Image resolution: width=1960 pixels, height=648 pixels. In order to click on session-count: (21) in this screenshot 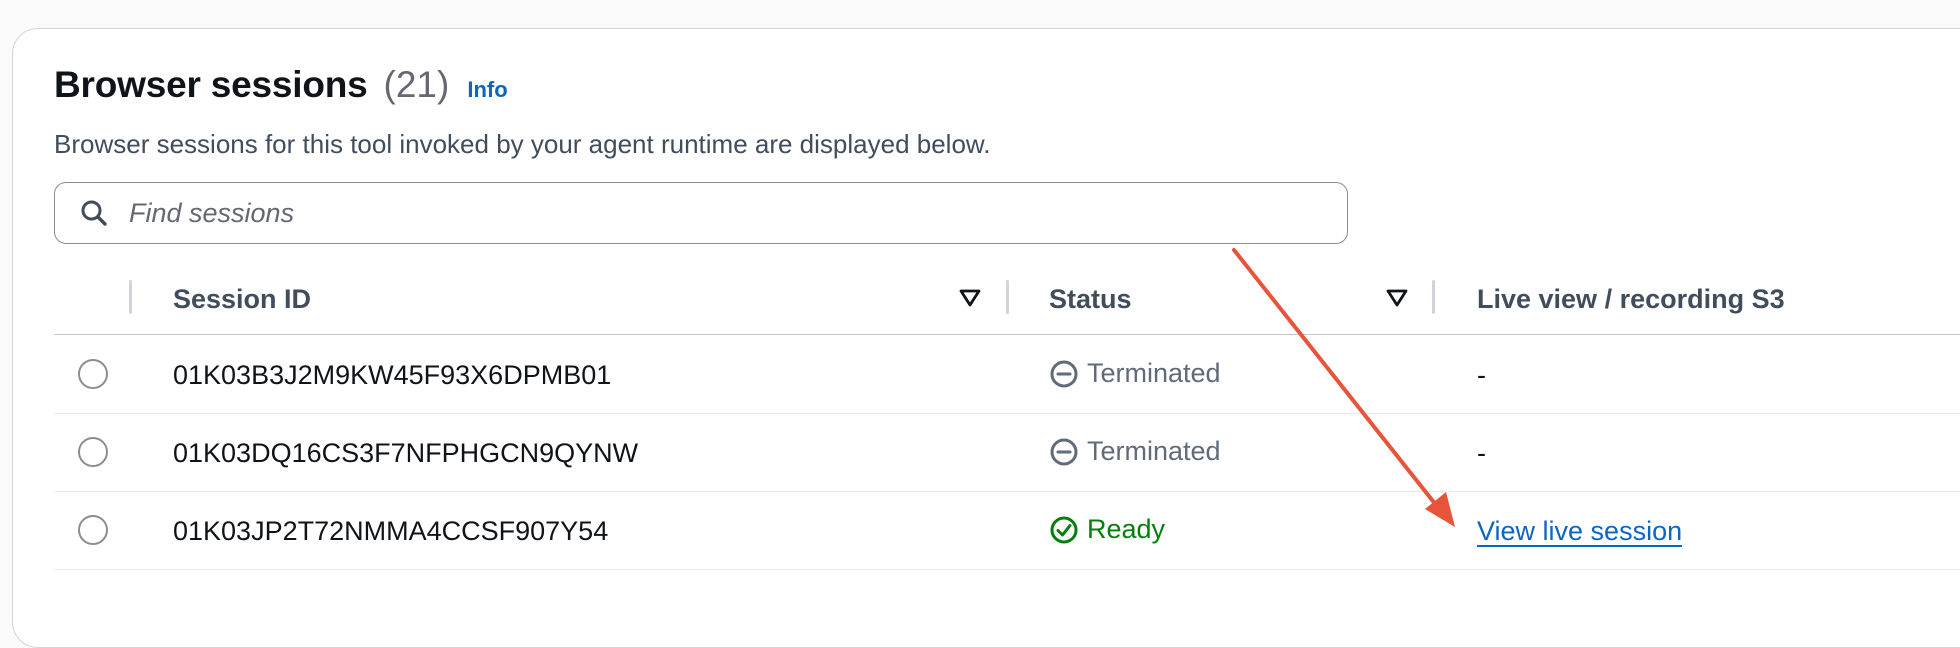, I will do `click(416, 84)`.